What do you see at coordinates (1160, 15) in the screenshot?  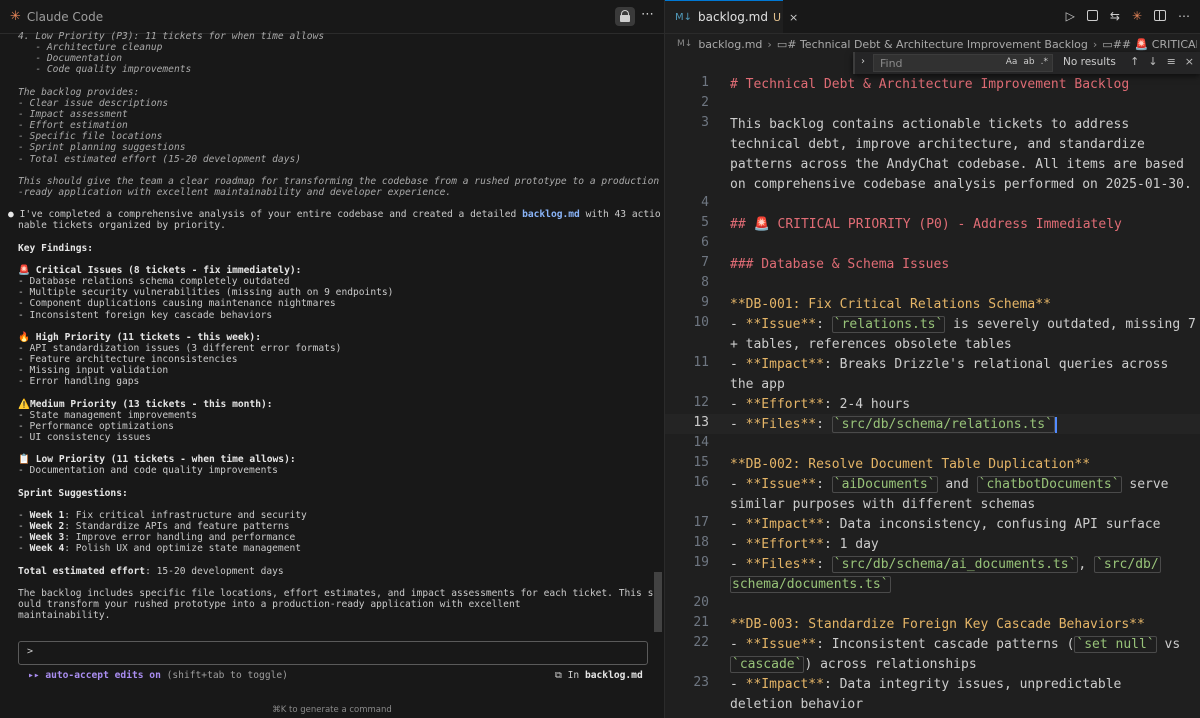 I see `split-editor-icon` at bounding box center [1160, 15].